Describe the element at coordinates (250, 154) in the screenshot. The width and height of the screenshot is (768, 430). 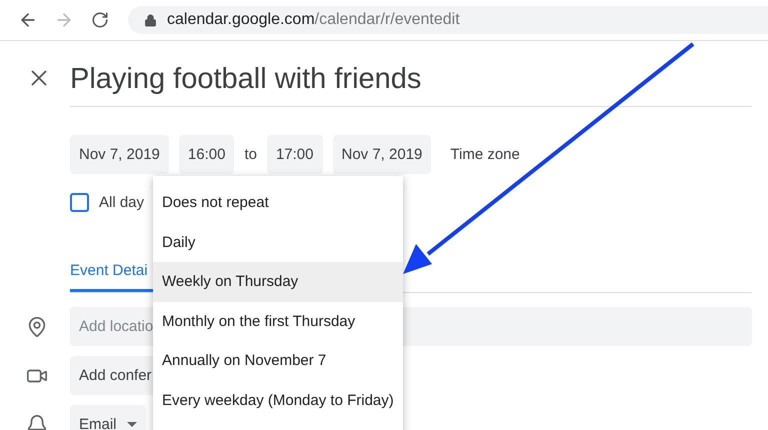
I see `range-separator: to` at that location.